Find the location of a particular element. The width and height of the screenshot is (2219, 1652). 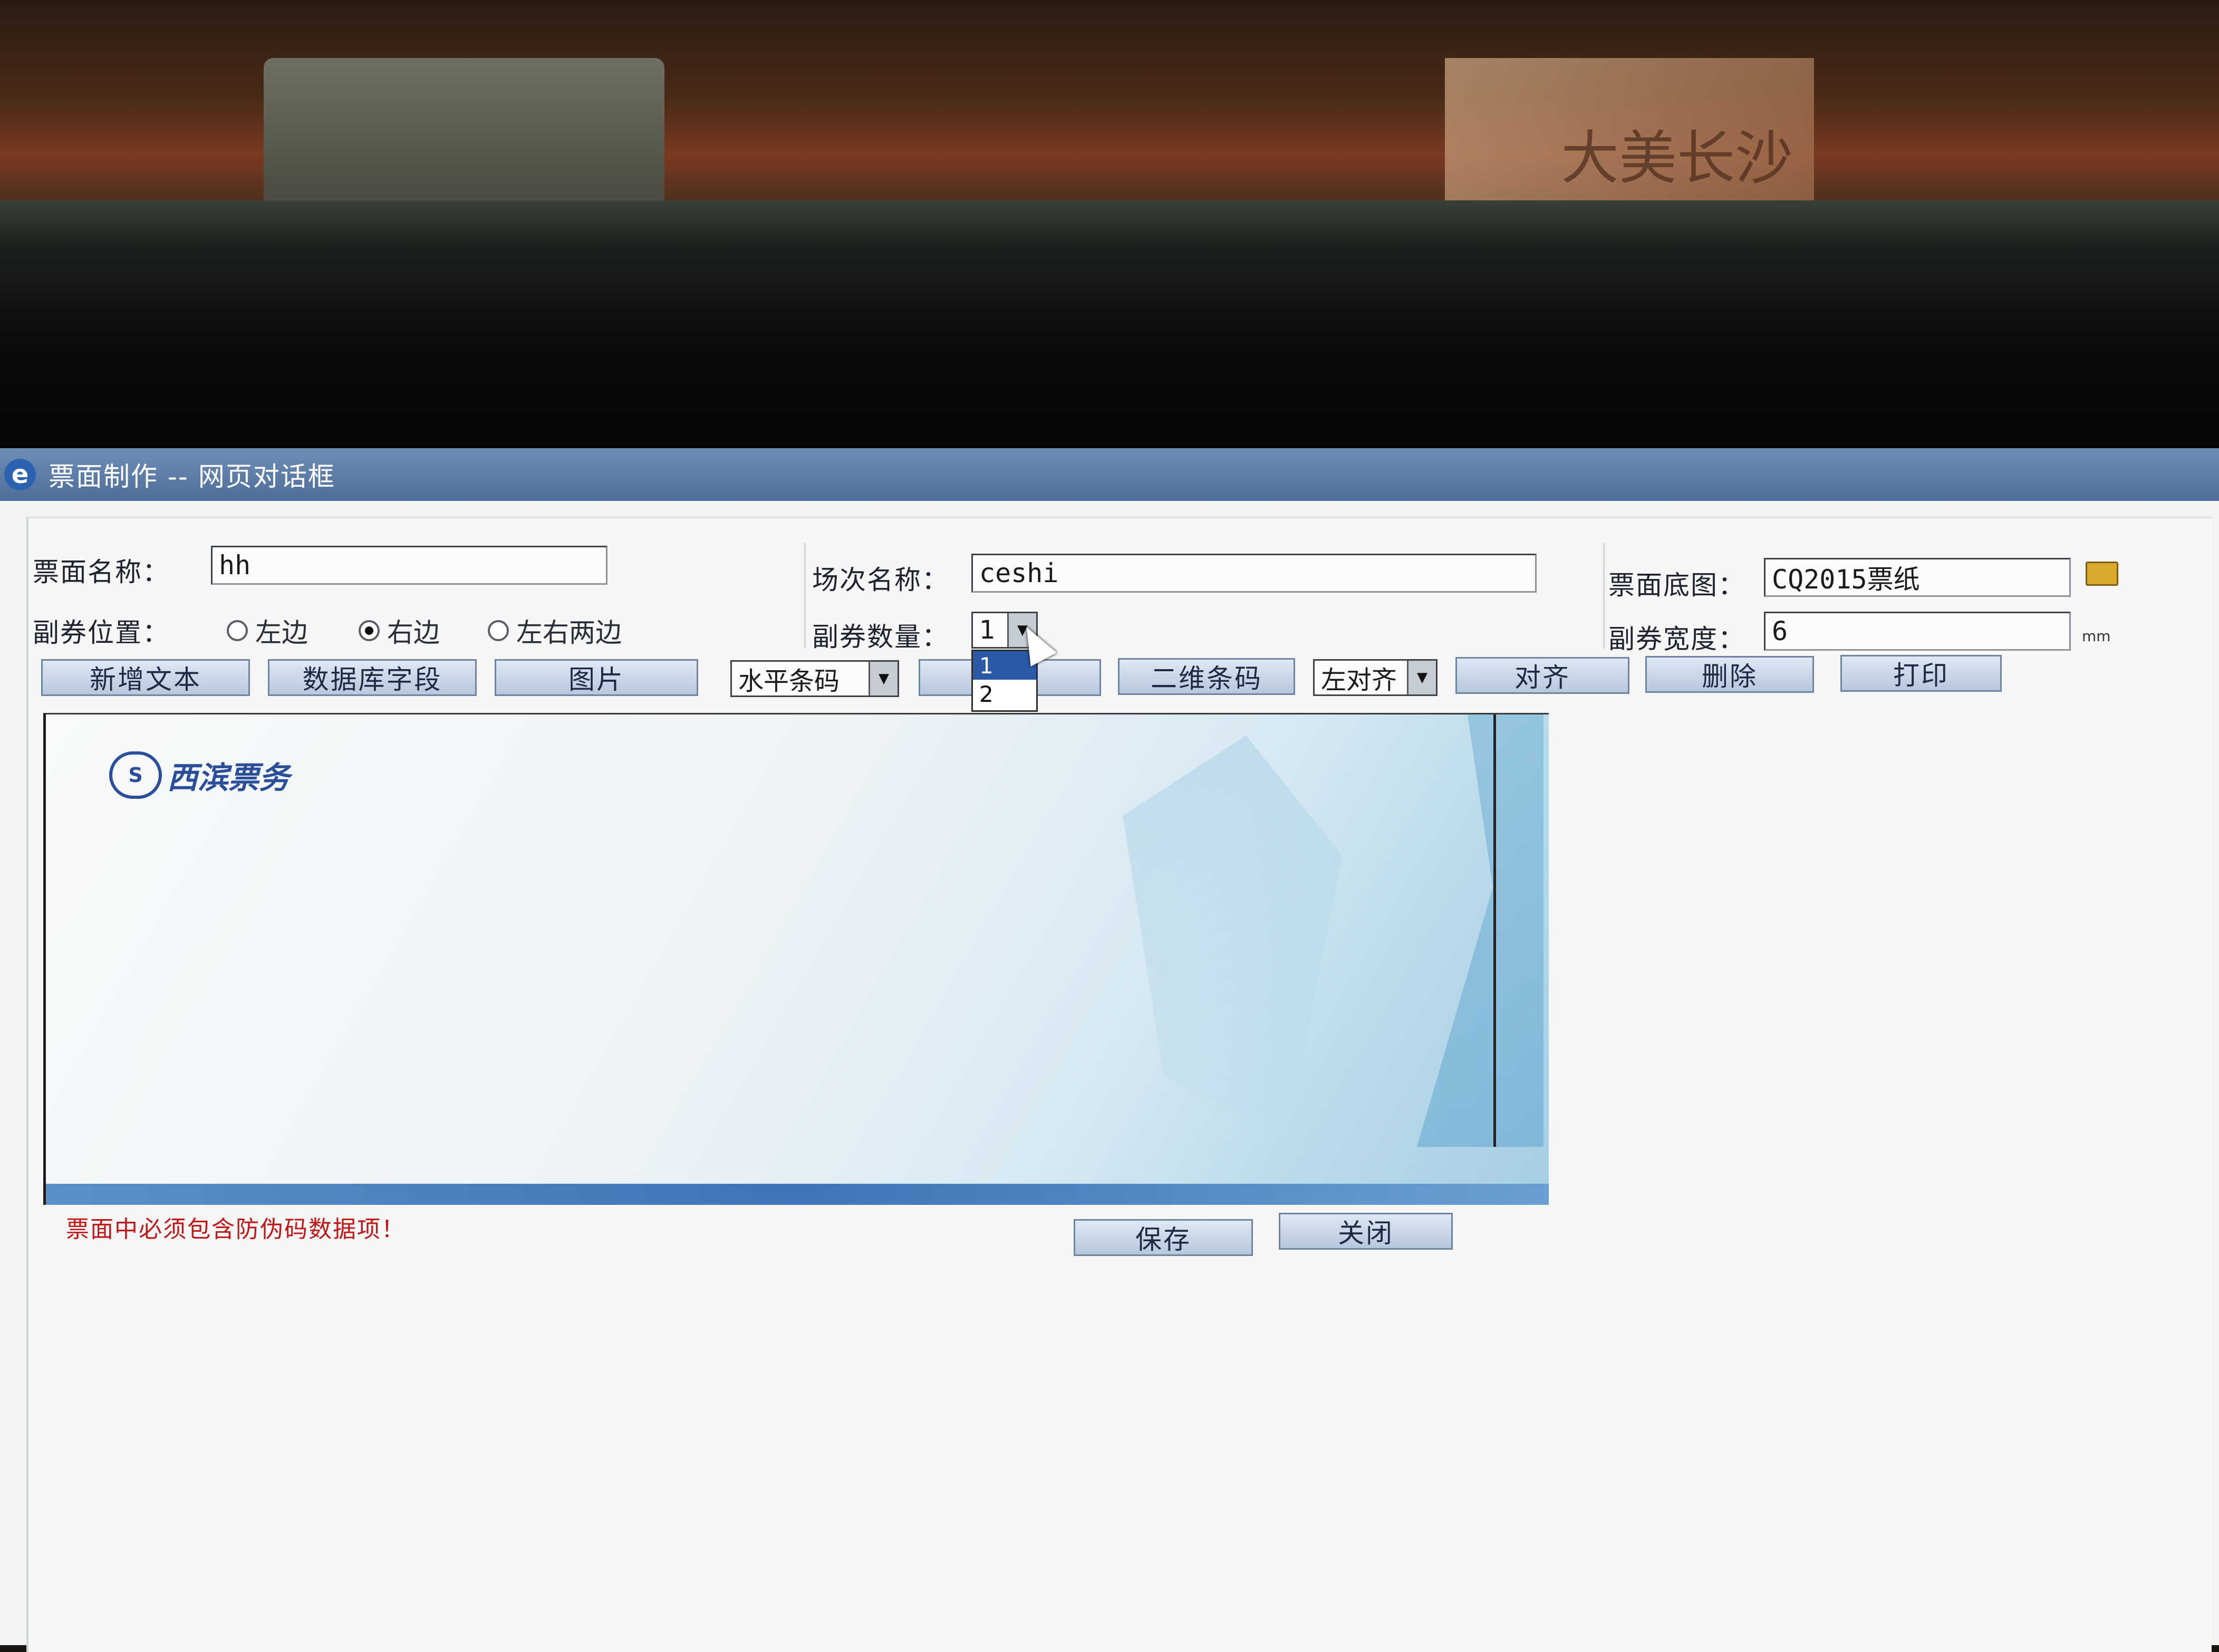

background-device is located at coordinates (464, 134).